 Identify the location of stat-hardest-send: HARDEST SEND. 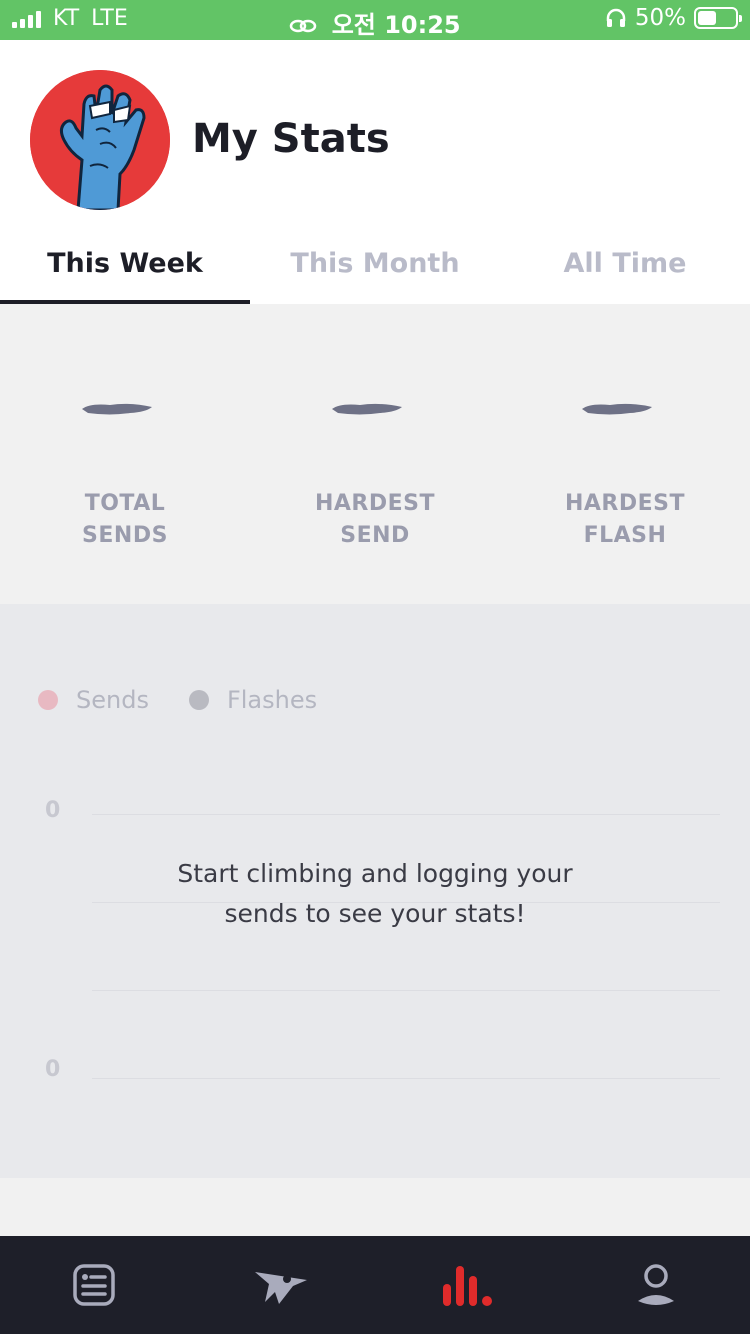
(375, 454).